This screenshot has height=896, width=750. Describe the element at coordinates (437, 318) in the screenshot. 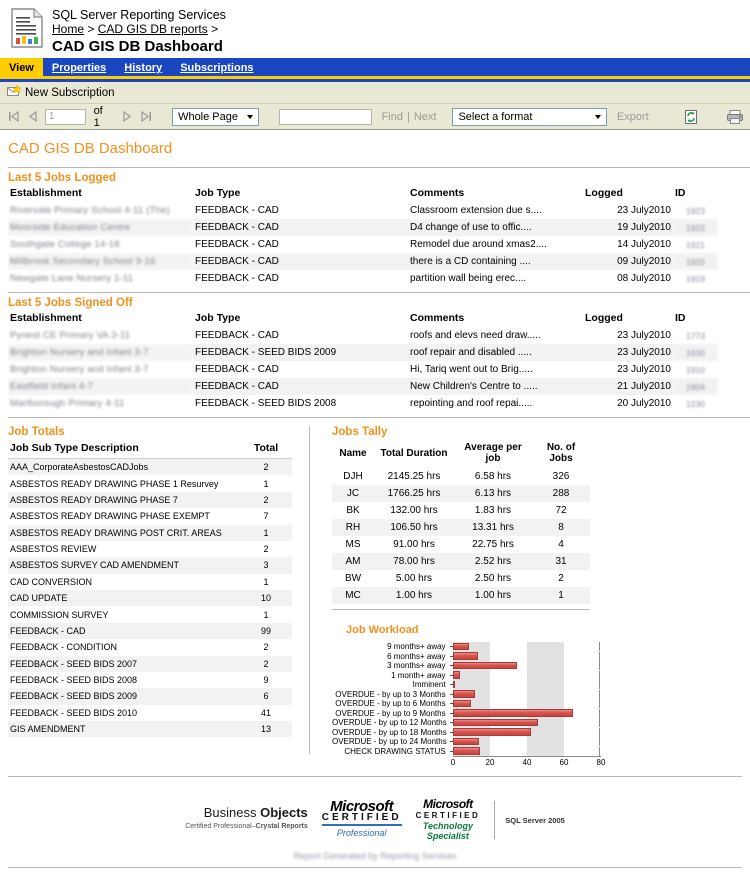

I see `col-comments: Comments` at that location.